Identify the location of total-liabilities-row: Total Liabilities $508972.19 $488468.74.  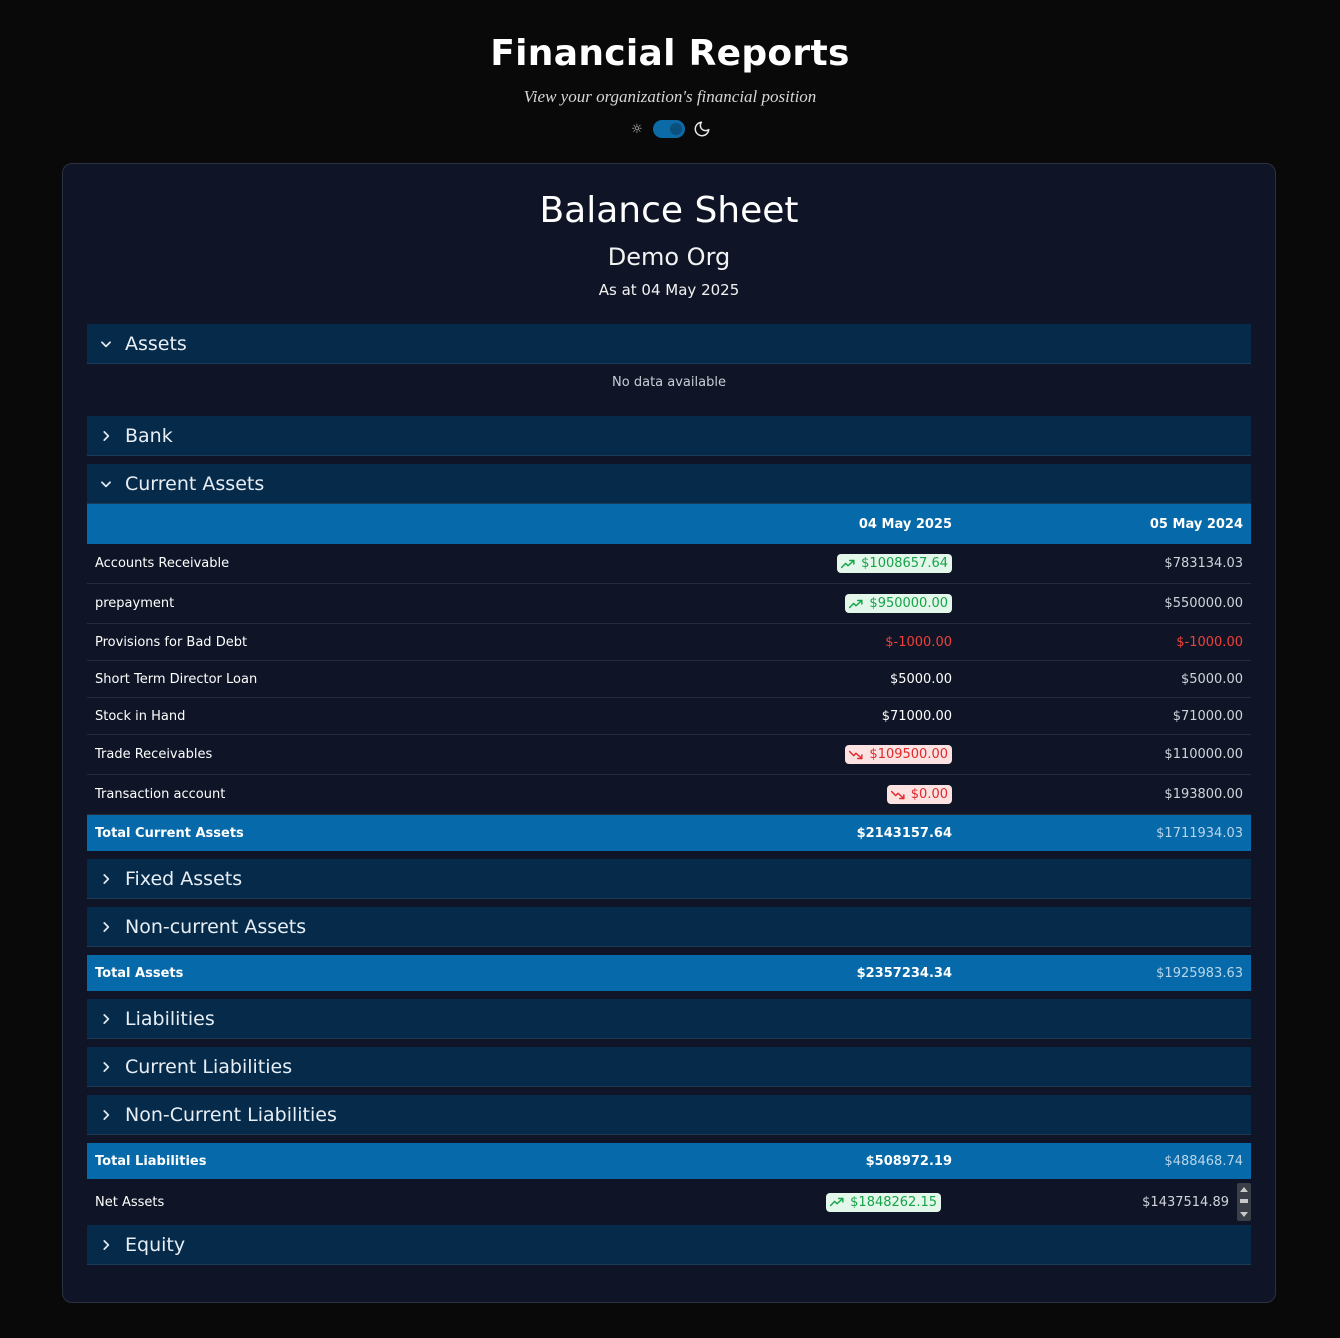
(669, 1161).